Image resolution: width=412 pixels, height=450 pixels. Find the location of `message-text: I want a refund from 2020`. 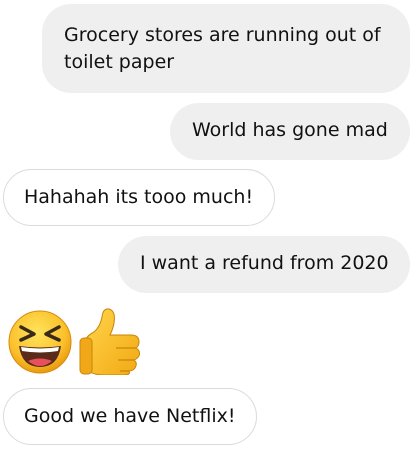

message-text: I want a refund from 2020 is located at coordinates (264, 263).